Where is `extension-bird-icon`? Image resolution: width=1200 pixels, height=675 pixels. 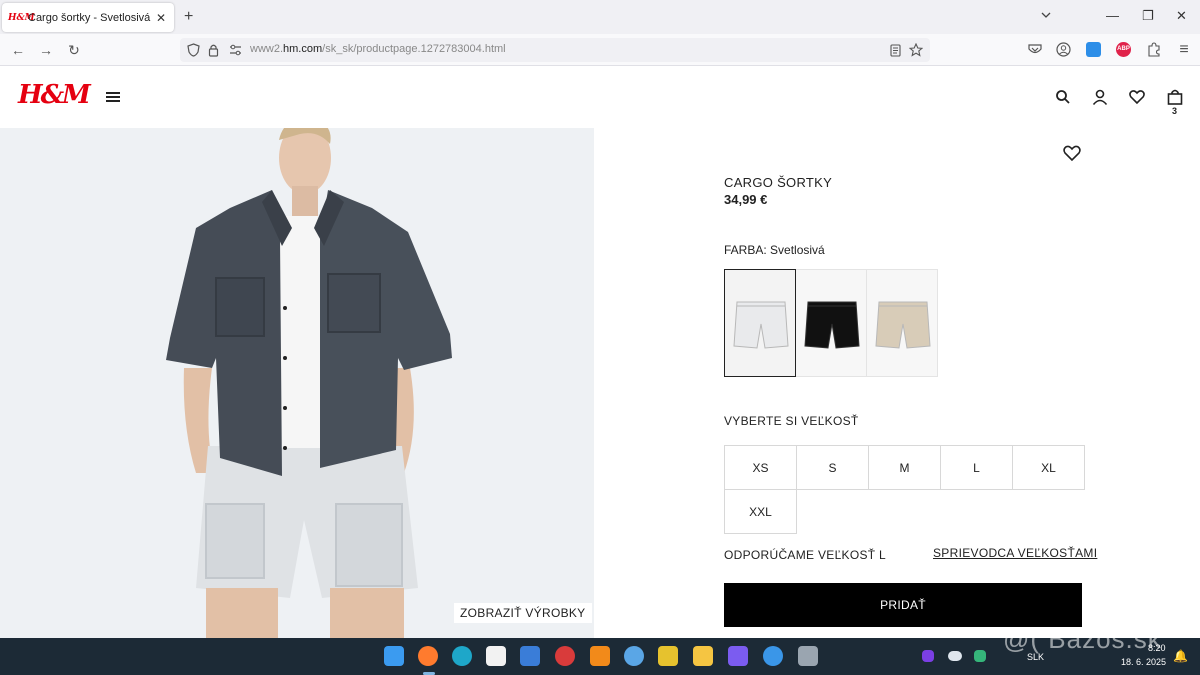
extension-bird-icon is located at coordinates (1093, 49).